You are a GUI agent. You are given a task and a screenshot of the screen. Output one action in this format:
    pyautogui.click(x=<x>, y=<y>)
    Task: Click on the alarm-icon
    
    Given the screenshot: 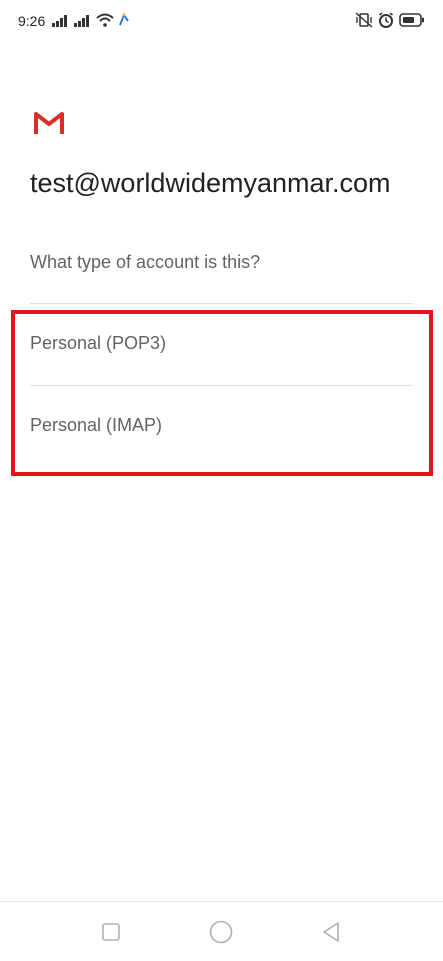 What is the action you would take?
    pyautogui.click(x=386, y=22)
    